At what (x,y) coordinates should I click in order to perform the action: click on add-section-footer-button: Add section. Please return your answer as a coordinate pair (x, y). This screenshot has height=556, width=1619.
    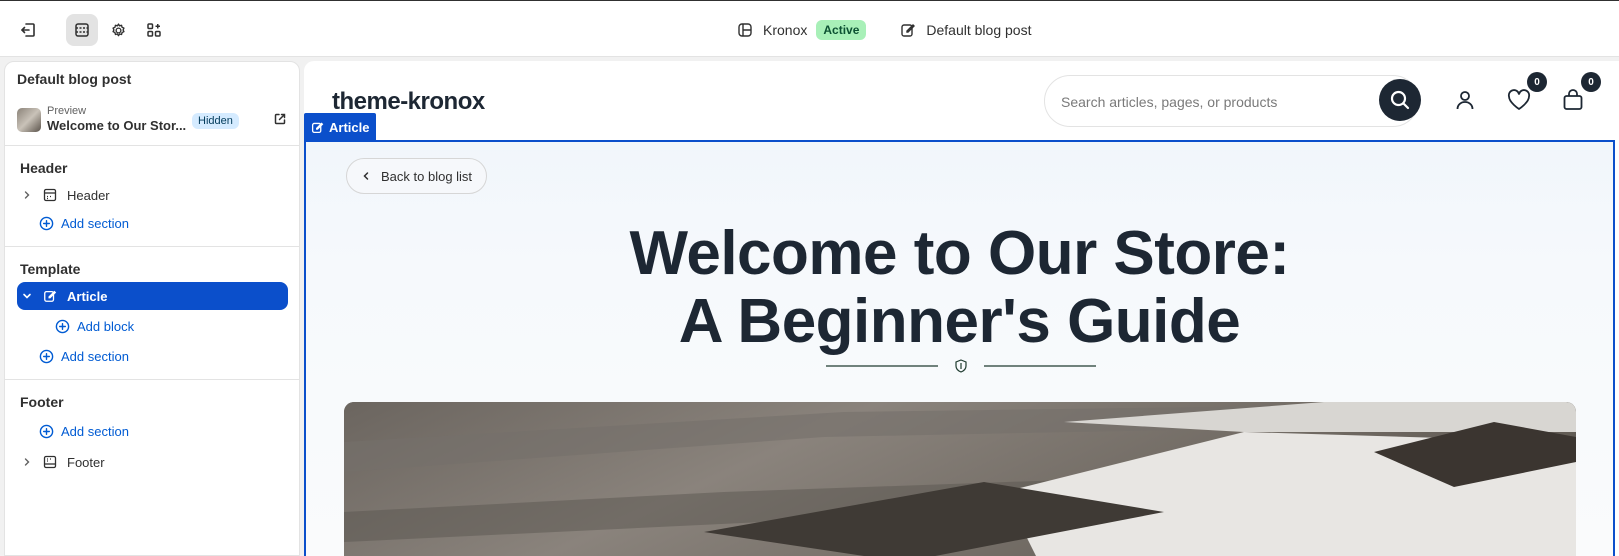
    Looking at the image, I should click on (84, 431).